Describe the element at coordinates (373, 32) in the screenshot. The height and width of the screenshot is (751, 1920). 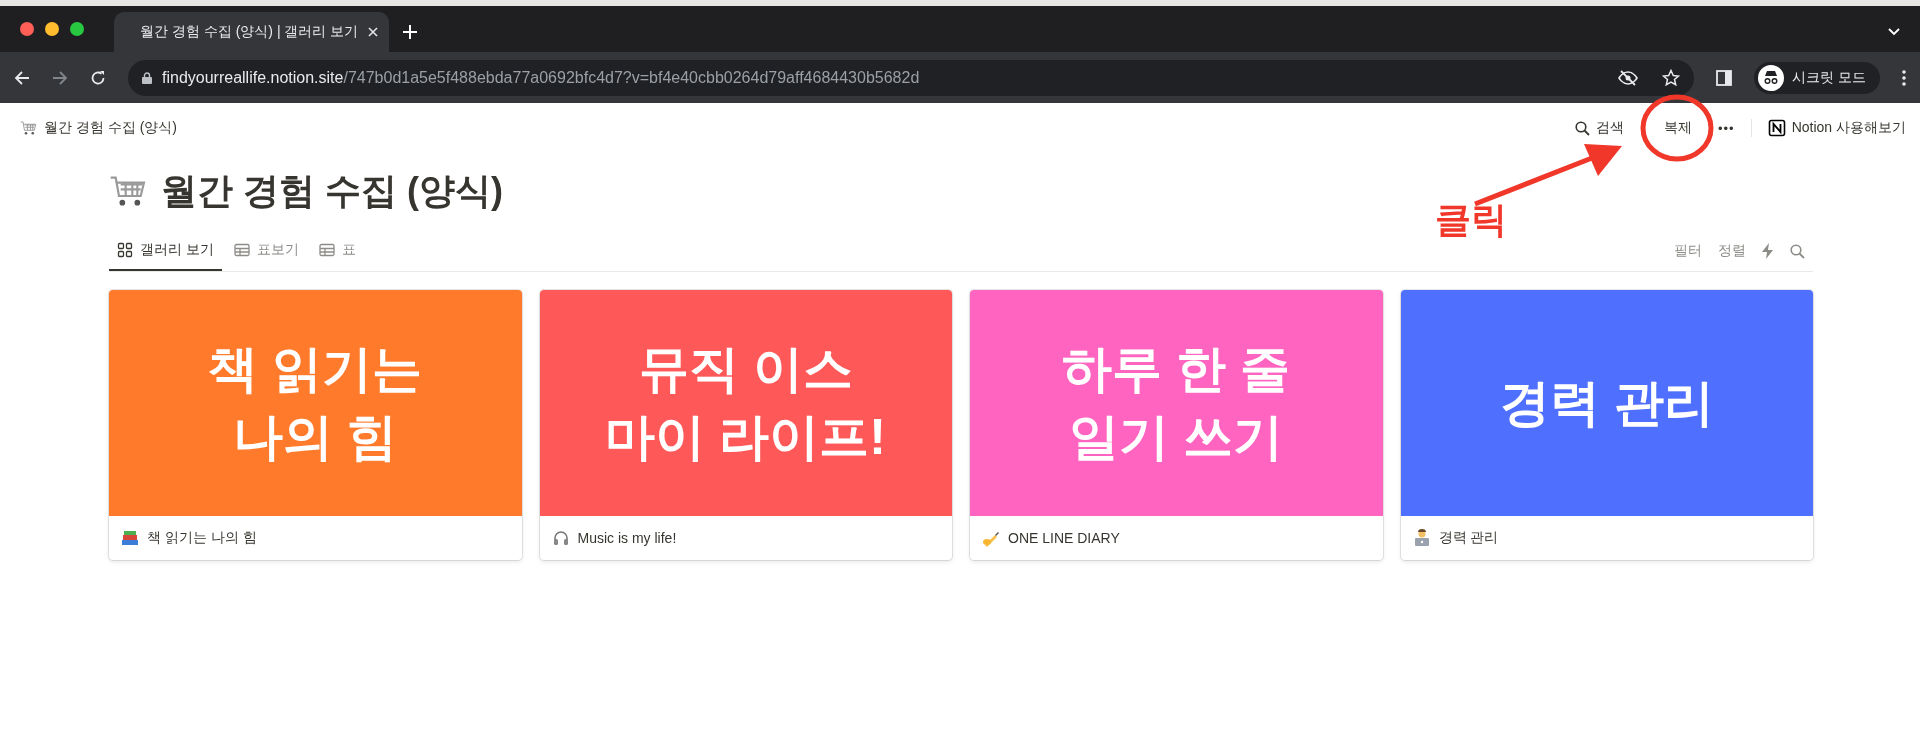
I see `close-tab-icon` at that location.